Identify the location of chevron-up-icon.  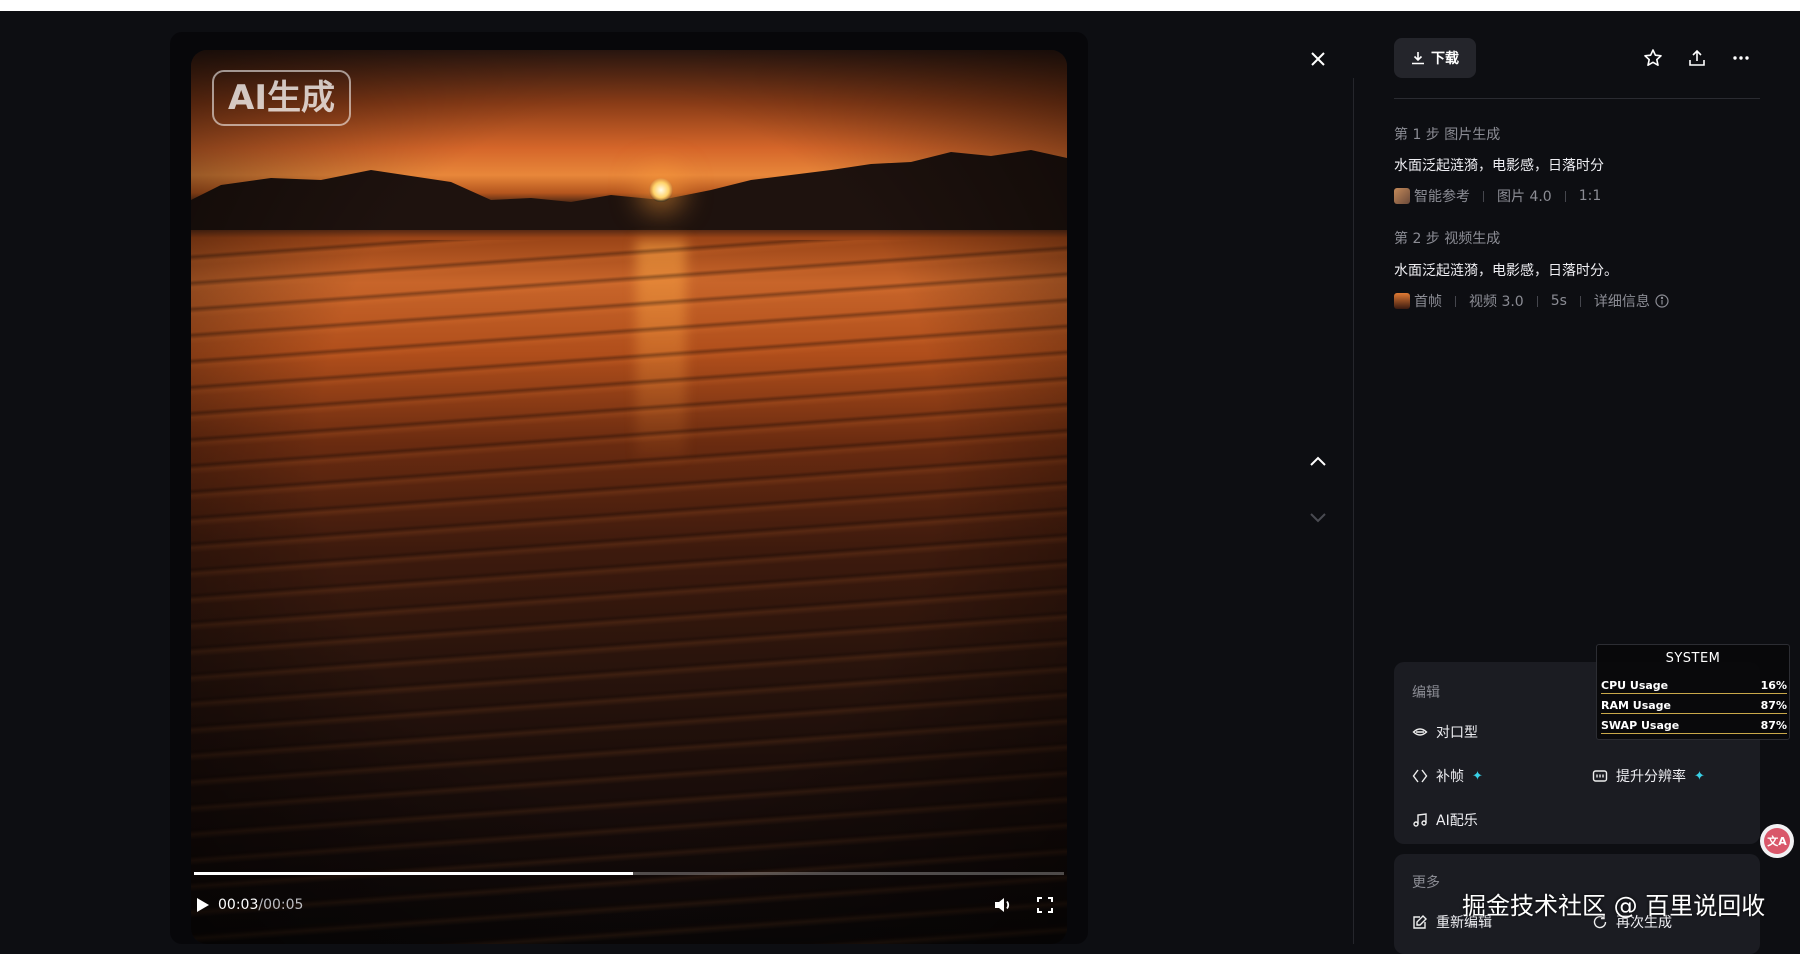
(1318, 461).